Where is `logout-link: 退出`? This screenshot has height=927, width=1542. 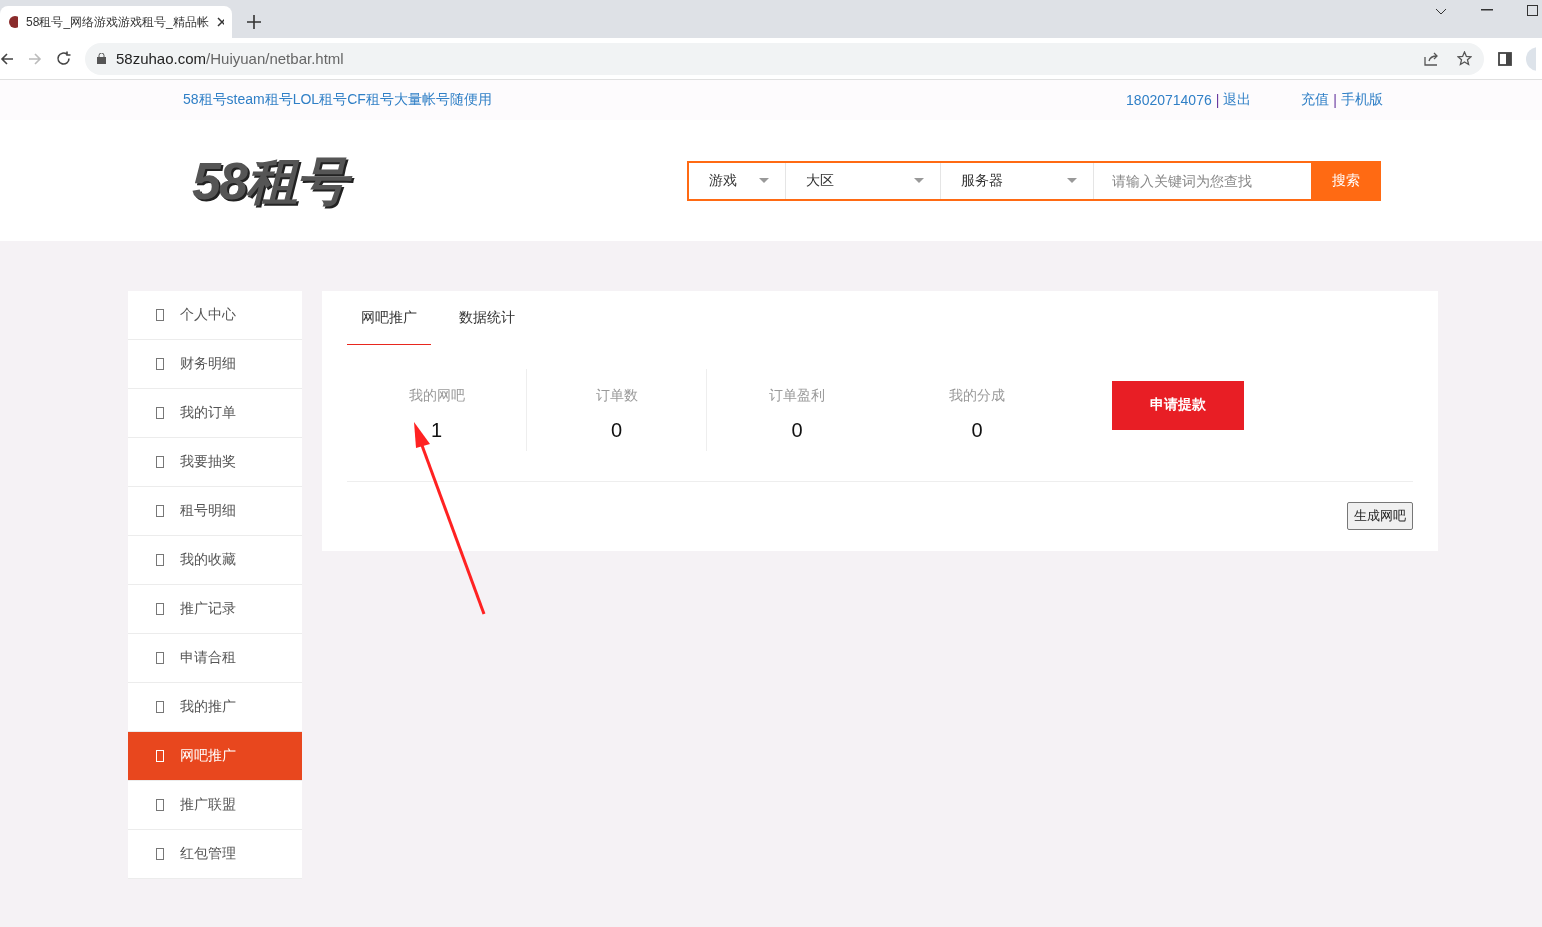 logout-link: 退出 is located at coordinates (1237, 100).